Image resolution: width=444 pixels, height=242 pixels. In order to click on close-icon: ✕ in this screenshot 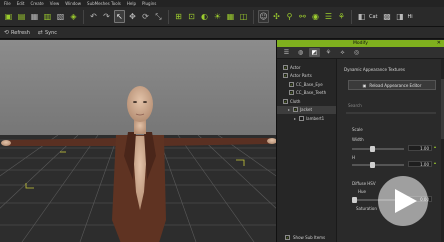, I will do `click(439, 43)`.